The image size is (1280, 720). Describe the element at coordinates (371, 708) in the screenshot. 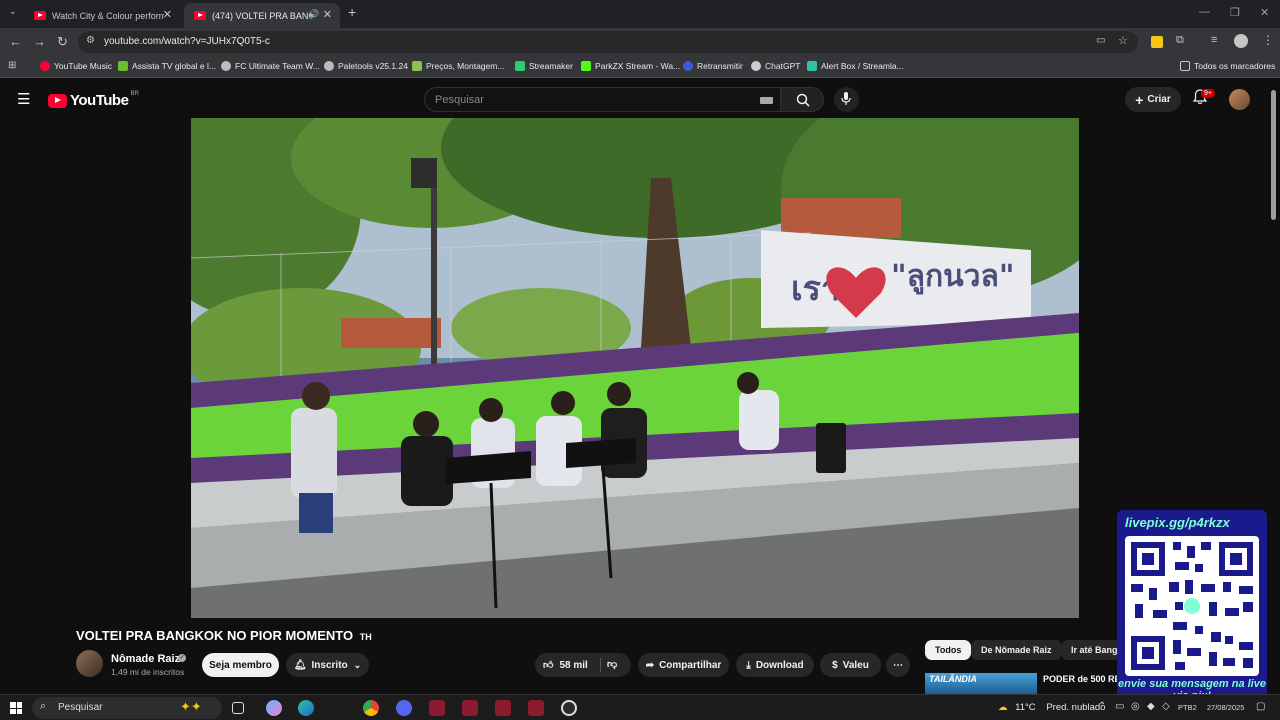

I see `chrome-icon` at that location.